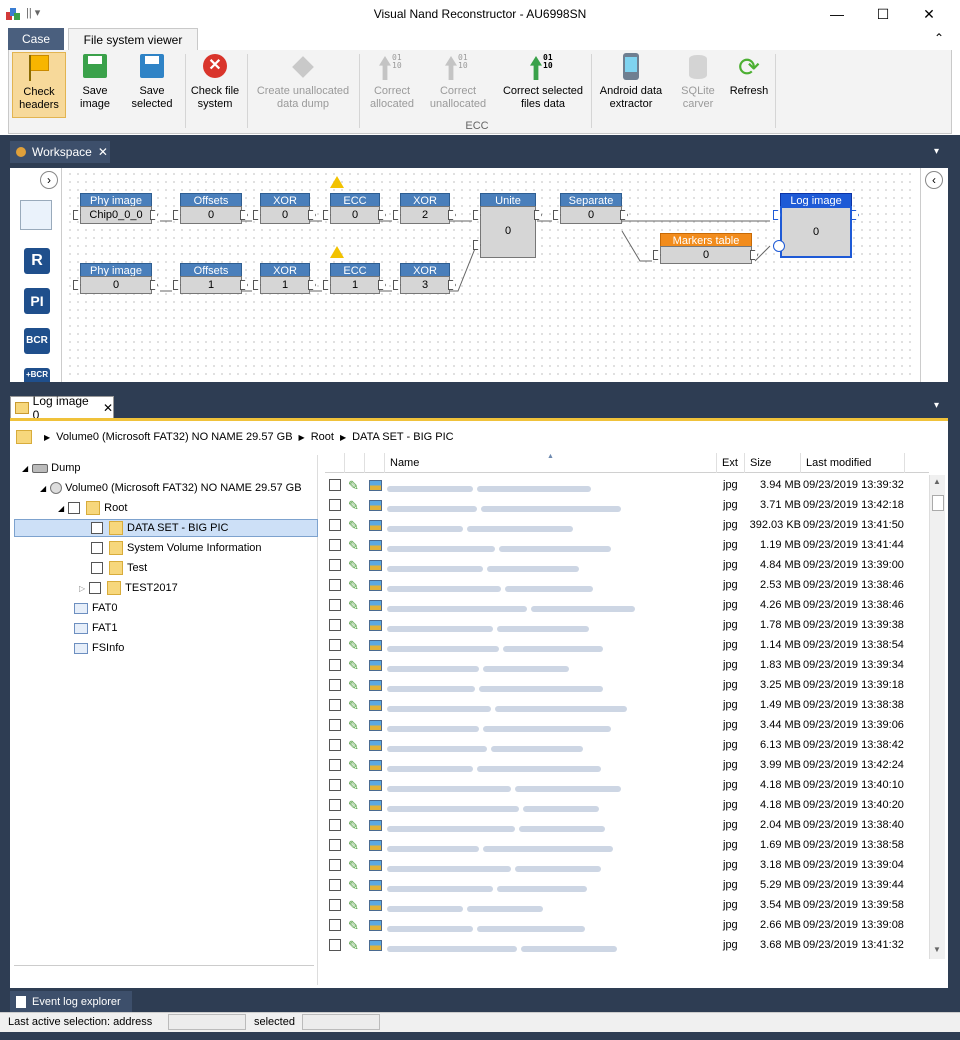  What do you see at coordinates (779, 246) in the screenshot?
I see `marker-input-pin` at bounding box center [779, 246].